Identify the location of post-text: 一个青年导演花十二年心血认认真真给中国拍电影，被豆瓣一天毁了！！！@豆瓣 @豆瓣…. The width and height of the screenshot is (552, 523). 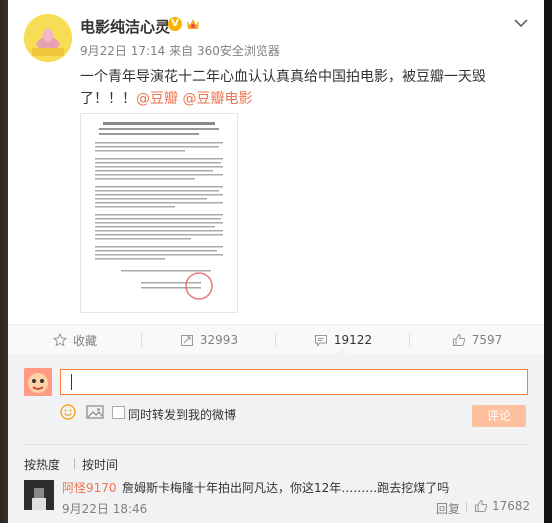
(305, 88).